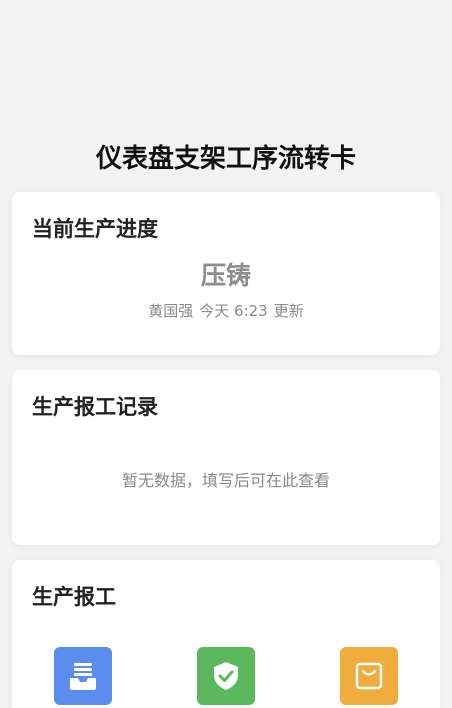 The width and height of the screenshot is (452, 708). I want to click on progress-meta: 黄国强 今天 6:23 更新, so click(226, 310).